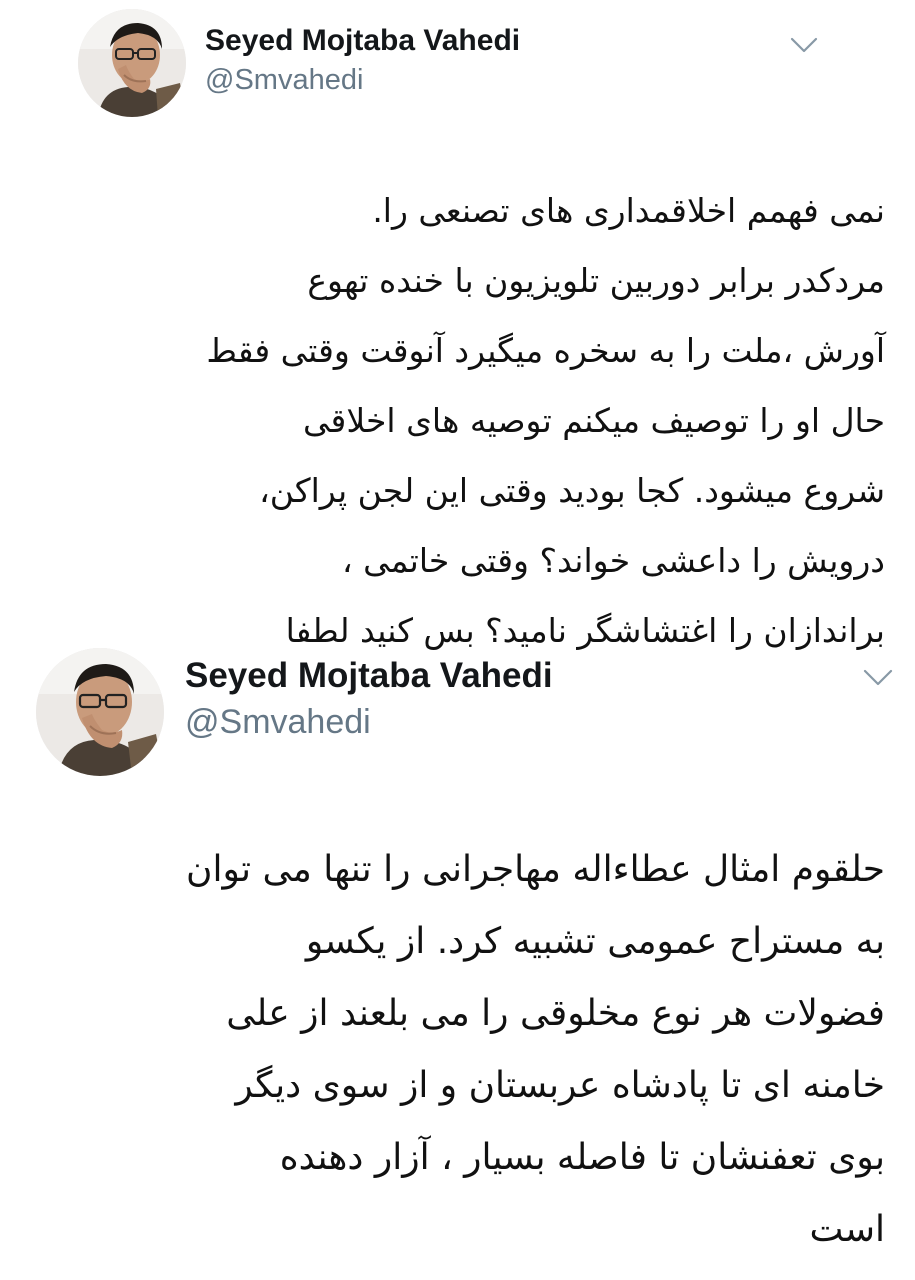 The image size is (915, 1280). What do you see at coordinates (594, 420) in the screenshot?
I see `tweet-text-line: حال او را توصیف میکنم توصیه های اخلاقی` at bounding box center [594, 420].